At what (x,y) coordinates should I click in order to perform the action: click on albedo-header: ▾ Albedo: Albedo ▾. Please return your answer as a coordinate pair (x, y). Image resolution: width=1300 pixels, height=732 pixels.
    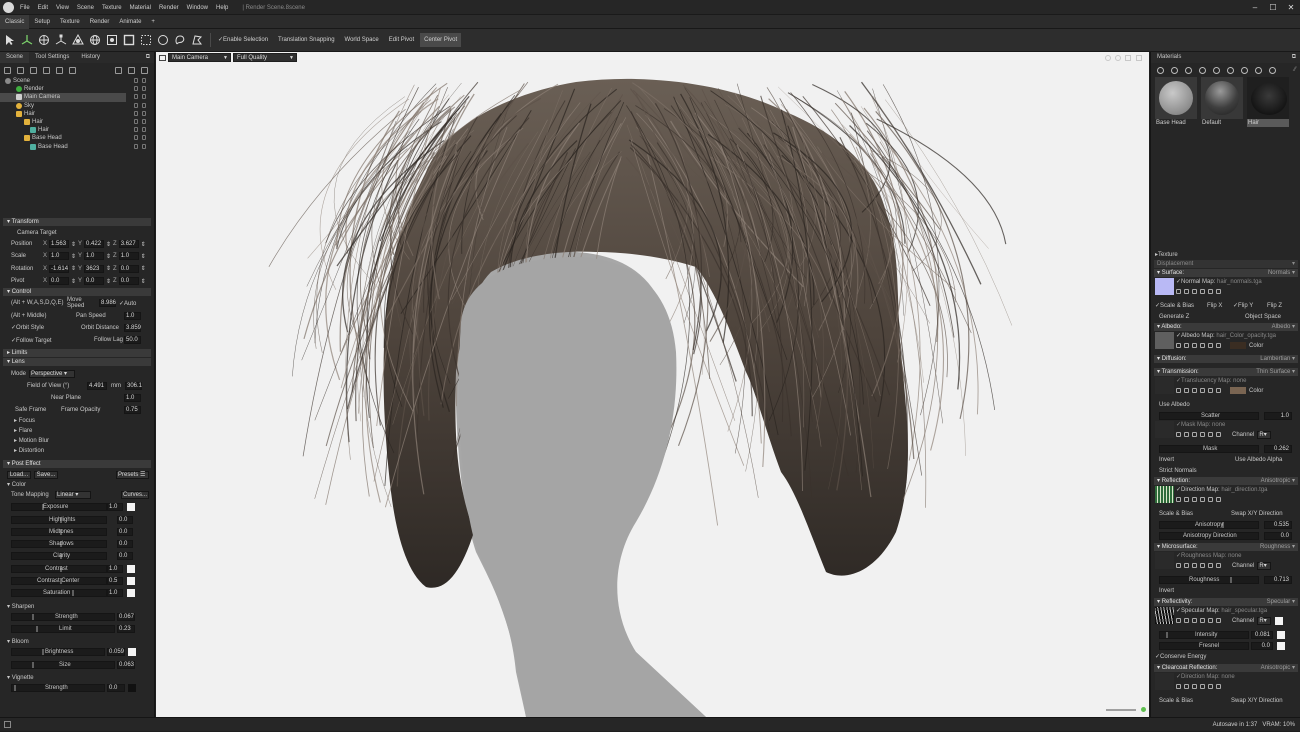
    Looking at the image, I should click on (1226, 327).